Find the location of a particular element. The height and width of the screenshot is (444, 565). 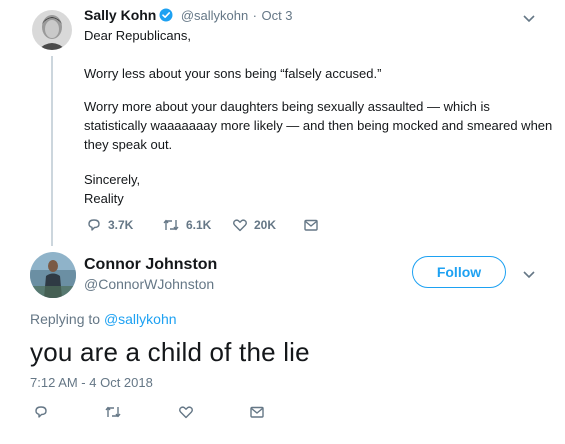

tweet-header: Sally Kohn @sallykohn · Oct 3 is located at coordinates (188, 17).